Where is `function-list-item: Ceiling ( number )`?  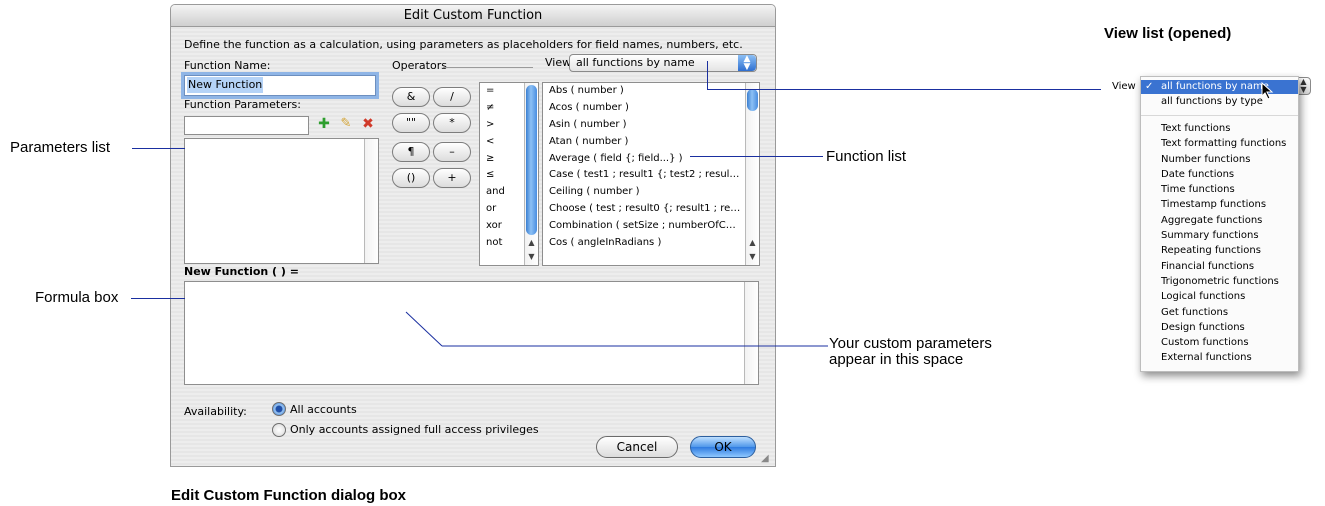
function-list-item: Ceiling ( number ) is located at coordinates (651, 192).